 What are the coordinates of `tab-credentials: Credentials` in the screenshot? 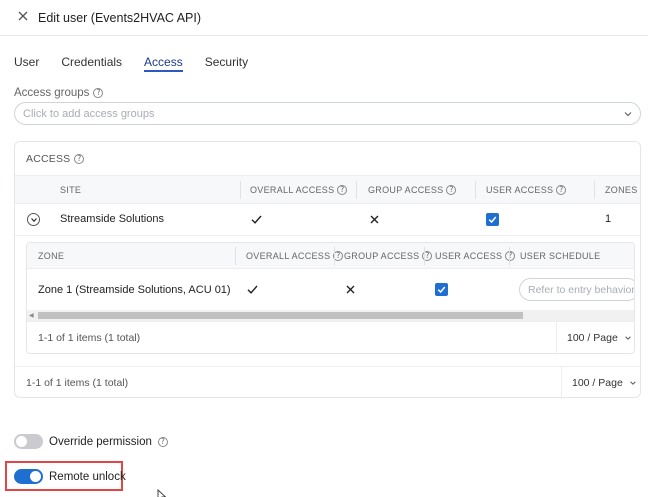 It's located at (91, 64).